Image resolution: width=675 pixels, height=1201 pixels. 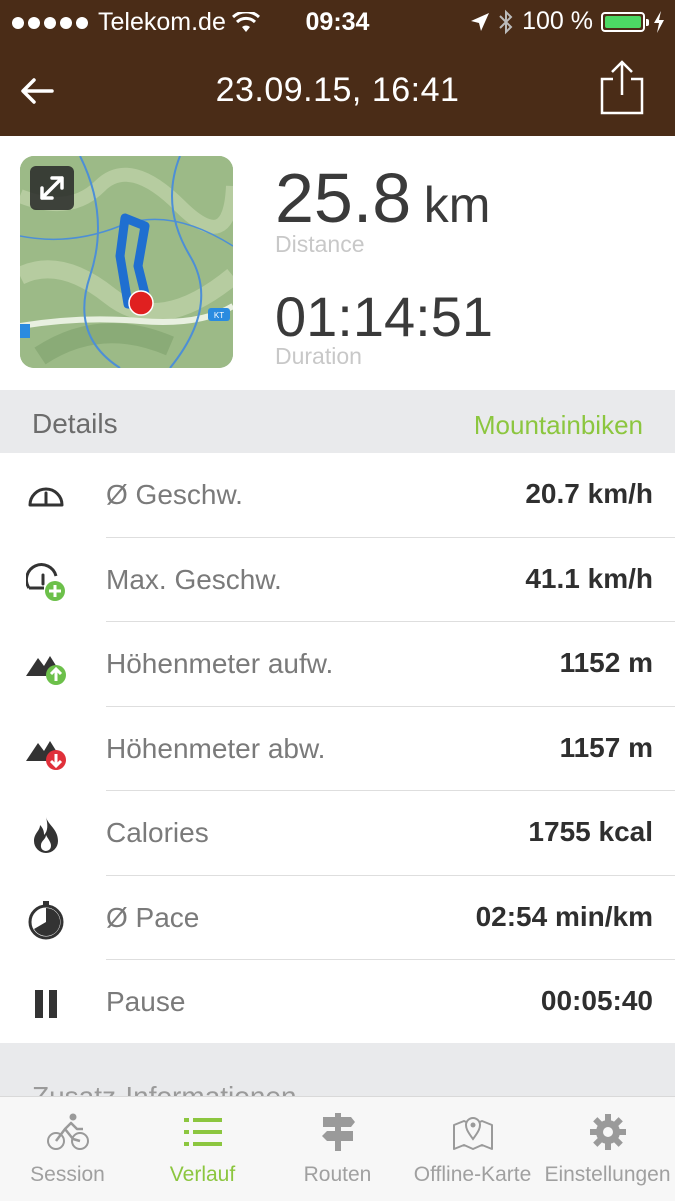 I want to click on detail-value: 1157 m, so click(x=606, y=747).